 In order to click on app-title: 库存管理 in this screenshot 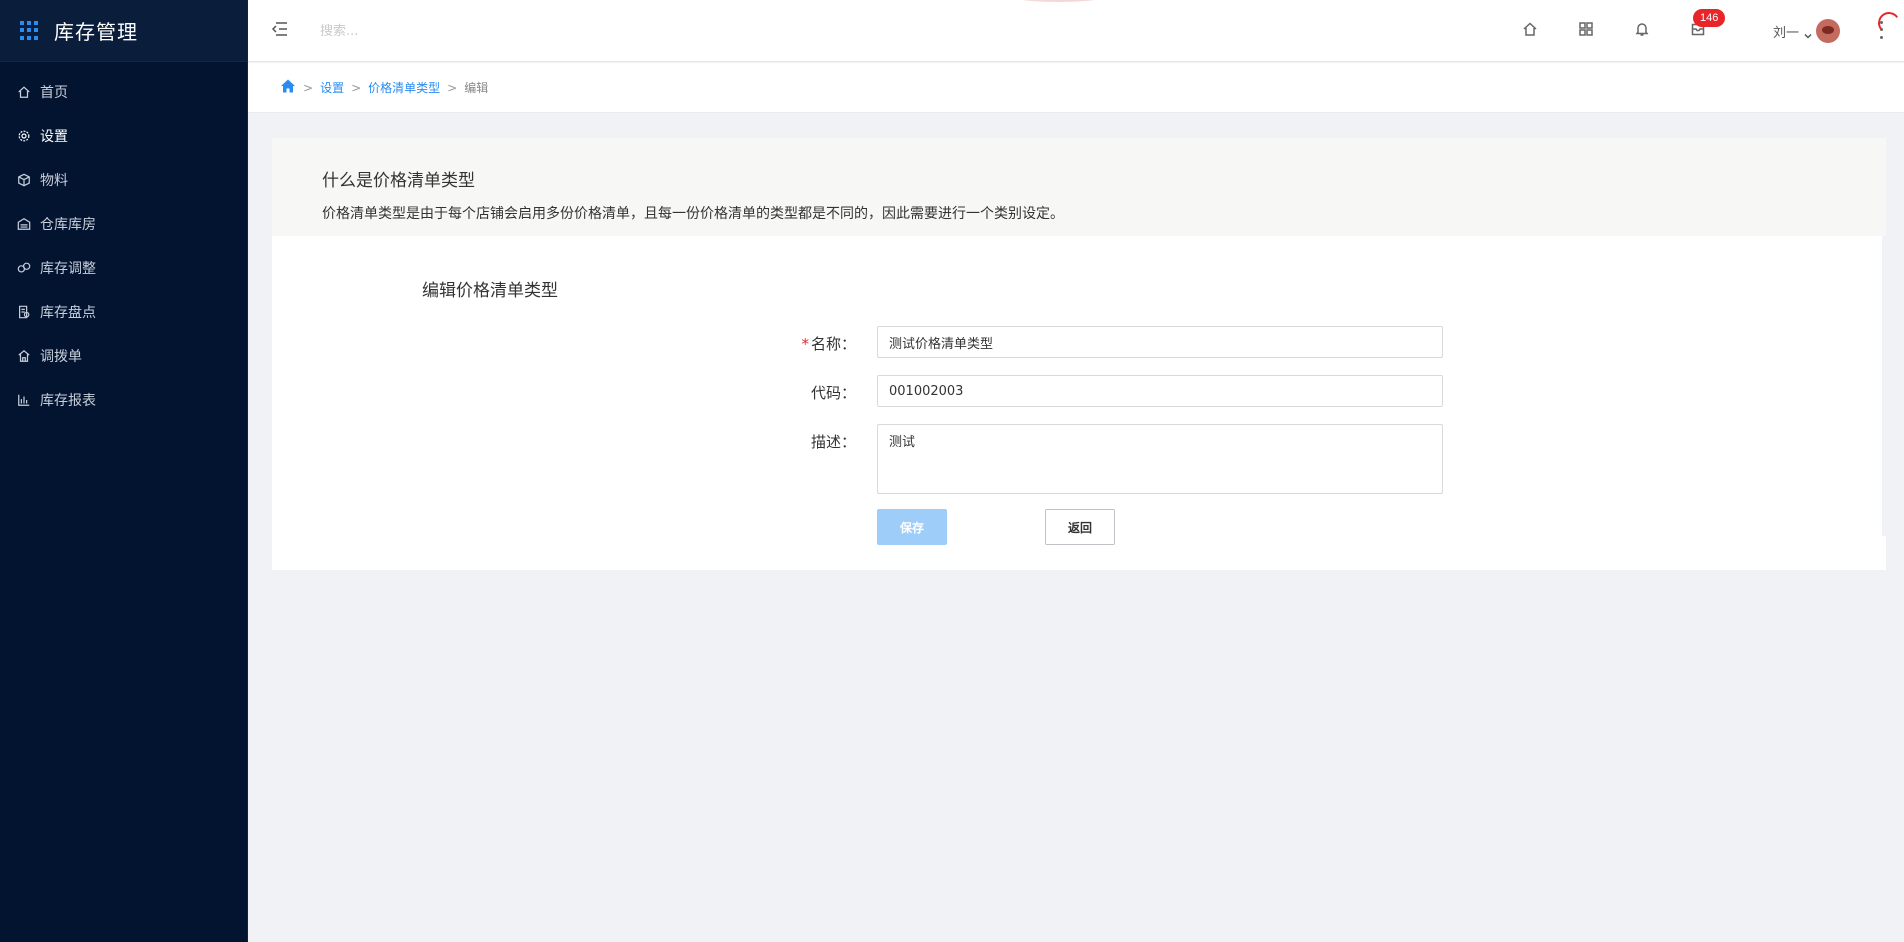, I will do `click(96, 32)`.